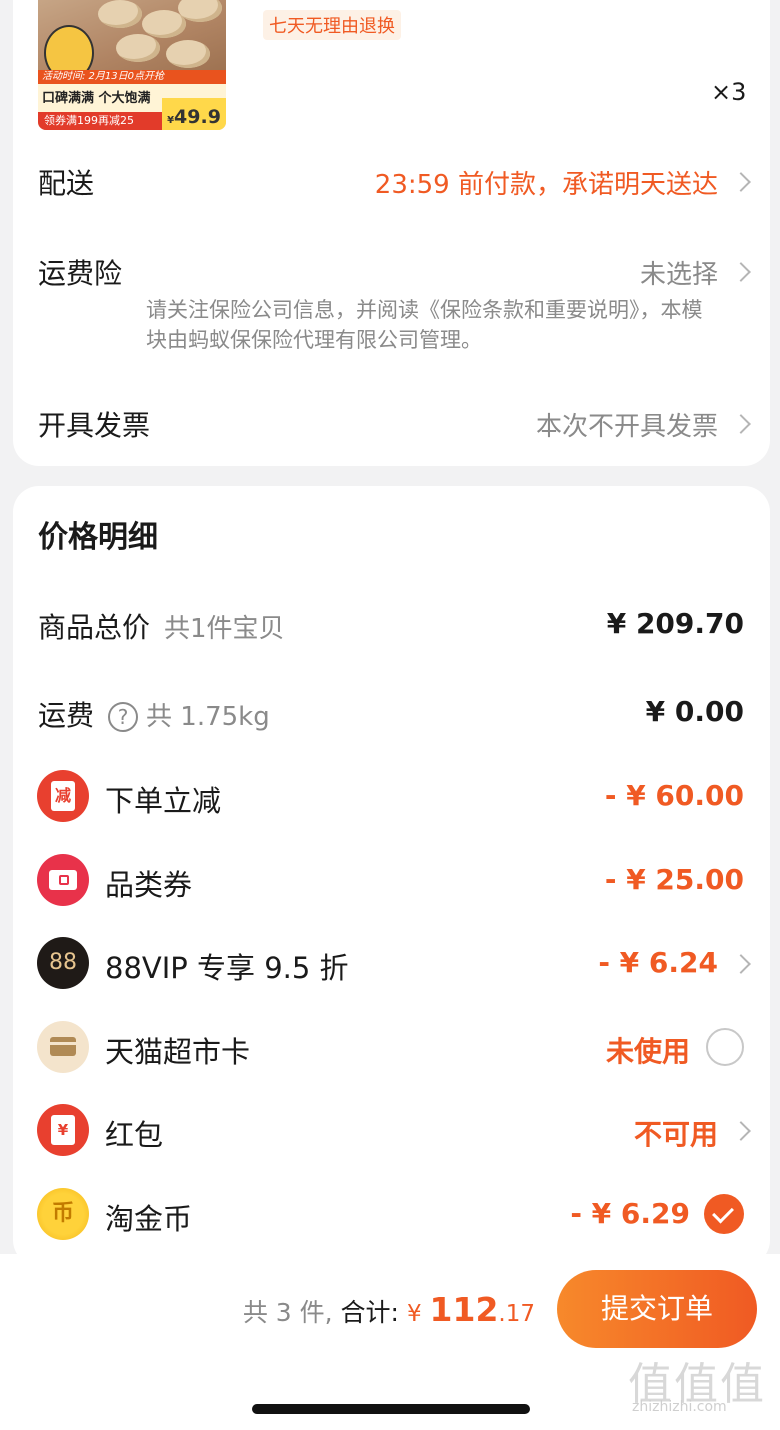  Describe the element at coordinates (694, 711) in the screenshot. I see `freight-amount: ¥ 0.00` at that location.